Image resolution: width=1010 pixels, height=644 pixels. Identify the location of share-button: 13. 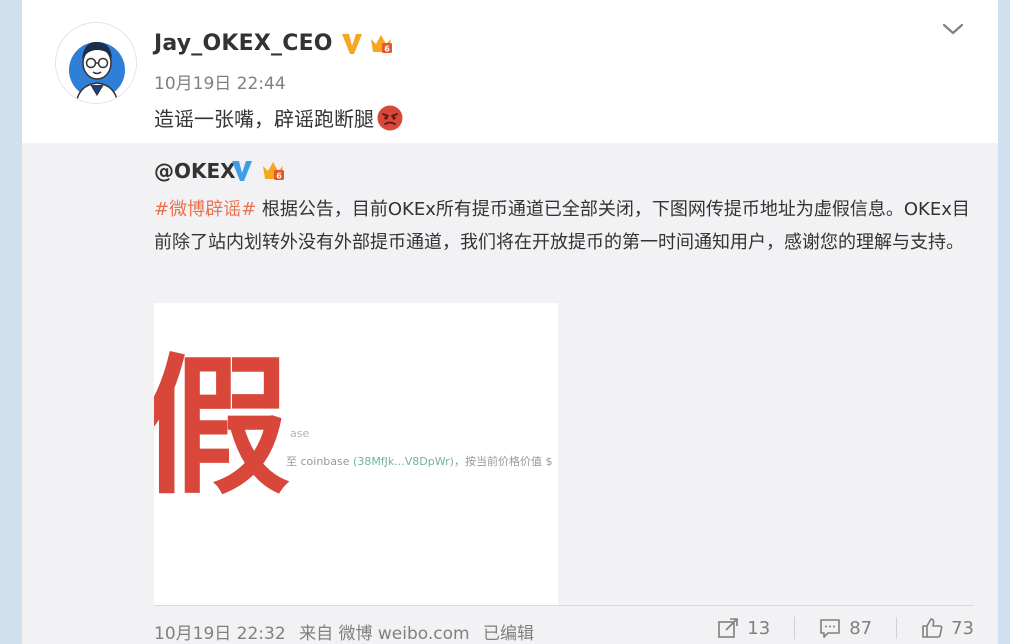
(743, 628).